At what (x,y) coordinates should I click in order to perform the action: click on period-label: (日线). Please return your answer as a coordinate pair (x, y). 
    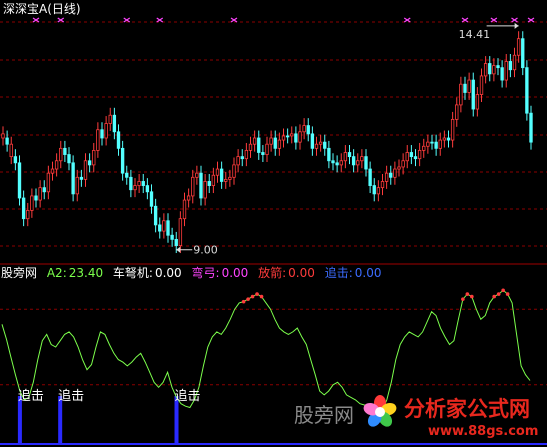
    Looking at the image, I should click on (64, 9).